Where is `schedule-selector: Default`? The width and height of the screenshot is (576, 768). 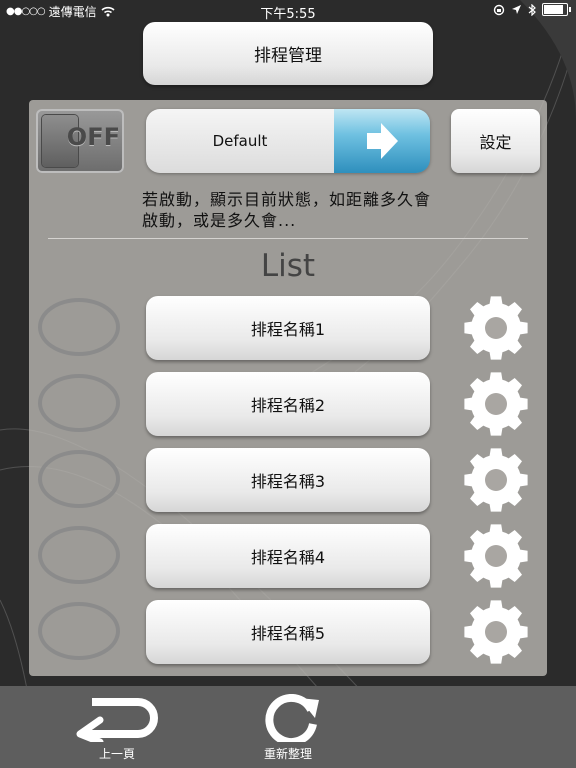 schedule-selector: Default is located at coordinates (288, 141).